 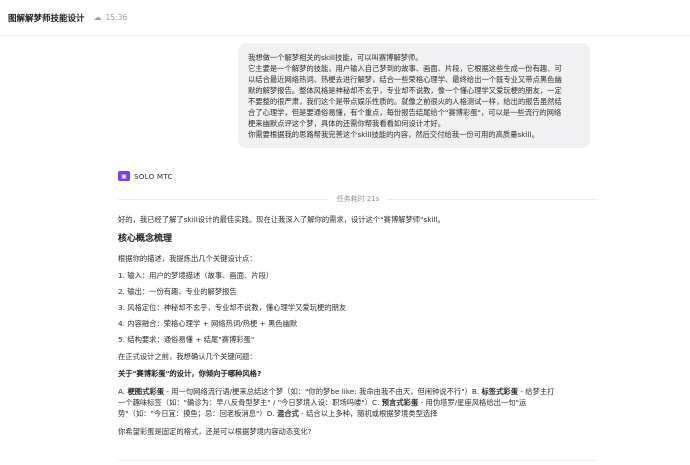 What do you see at coordinates (145, 239) in the screenshot?
I see `section-title: 核心概念梳理` at bounding box center [145, 239].